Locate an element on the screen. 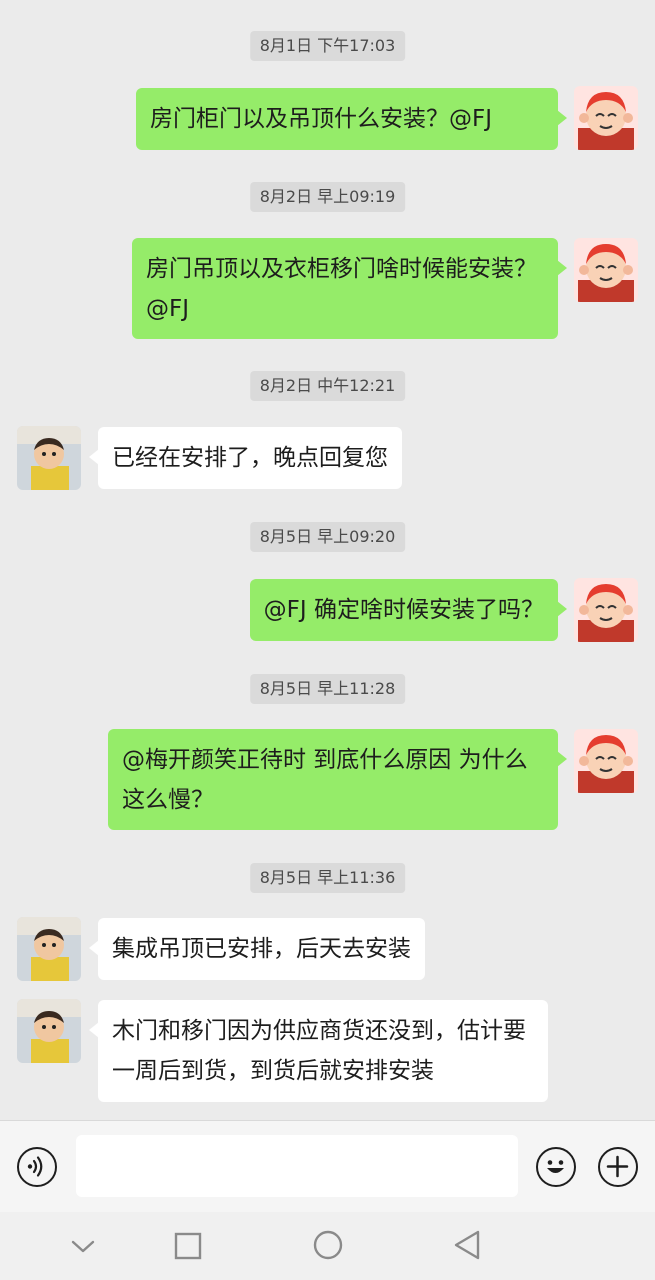 The width and height of the screenshot is (655, 1280). message-bubble-incoming: 集成吊顶已安排，后天去安装 is located at coordinates (257, 949).